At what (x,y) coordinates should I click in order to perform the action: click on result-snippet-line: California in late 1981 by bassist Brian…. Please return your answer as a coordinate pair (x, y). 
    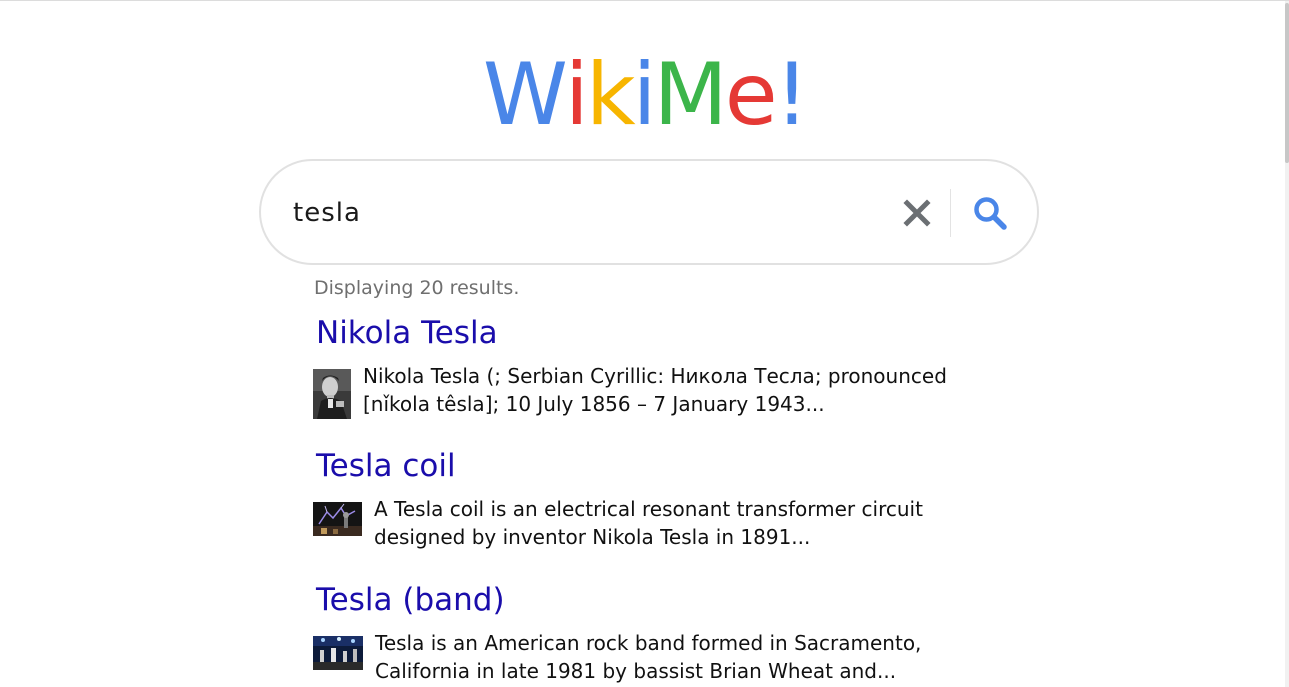
    Looking at the image, I should click on (636, 671).